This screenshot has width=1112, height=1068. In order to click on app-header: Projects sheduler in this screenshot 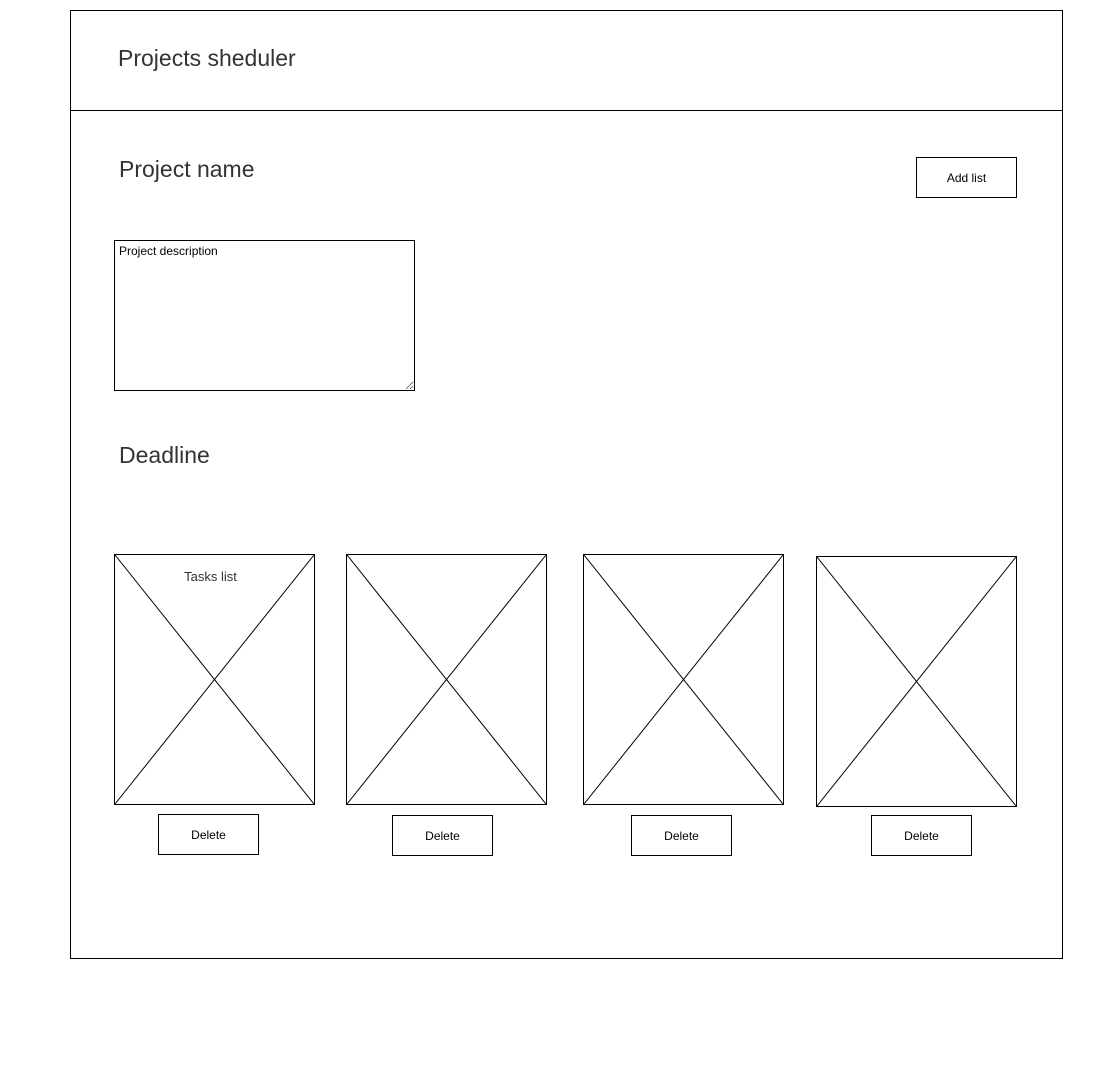, I will do `click(566, 61)`.